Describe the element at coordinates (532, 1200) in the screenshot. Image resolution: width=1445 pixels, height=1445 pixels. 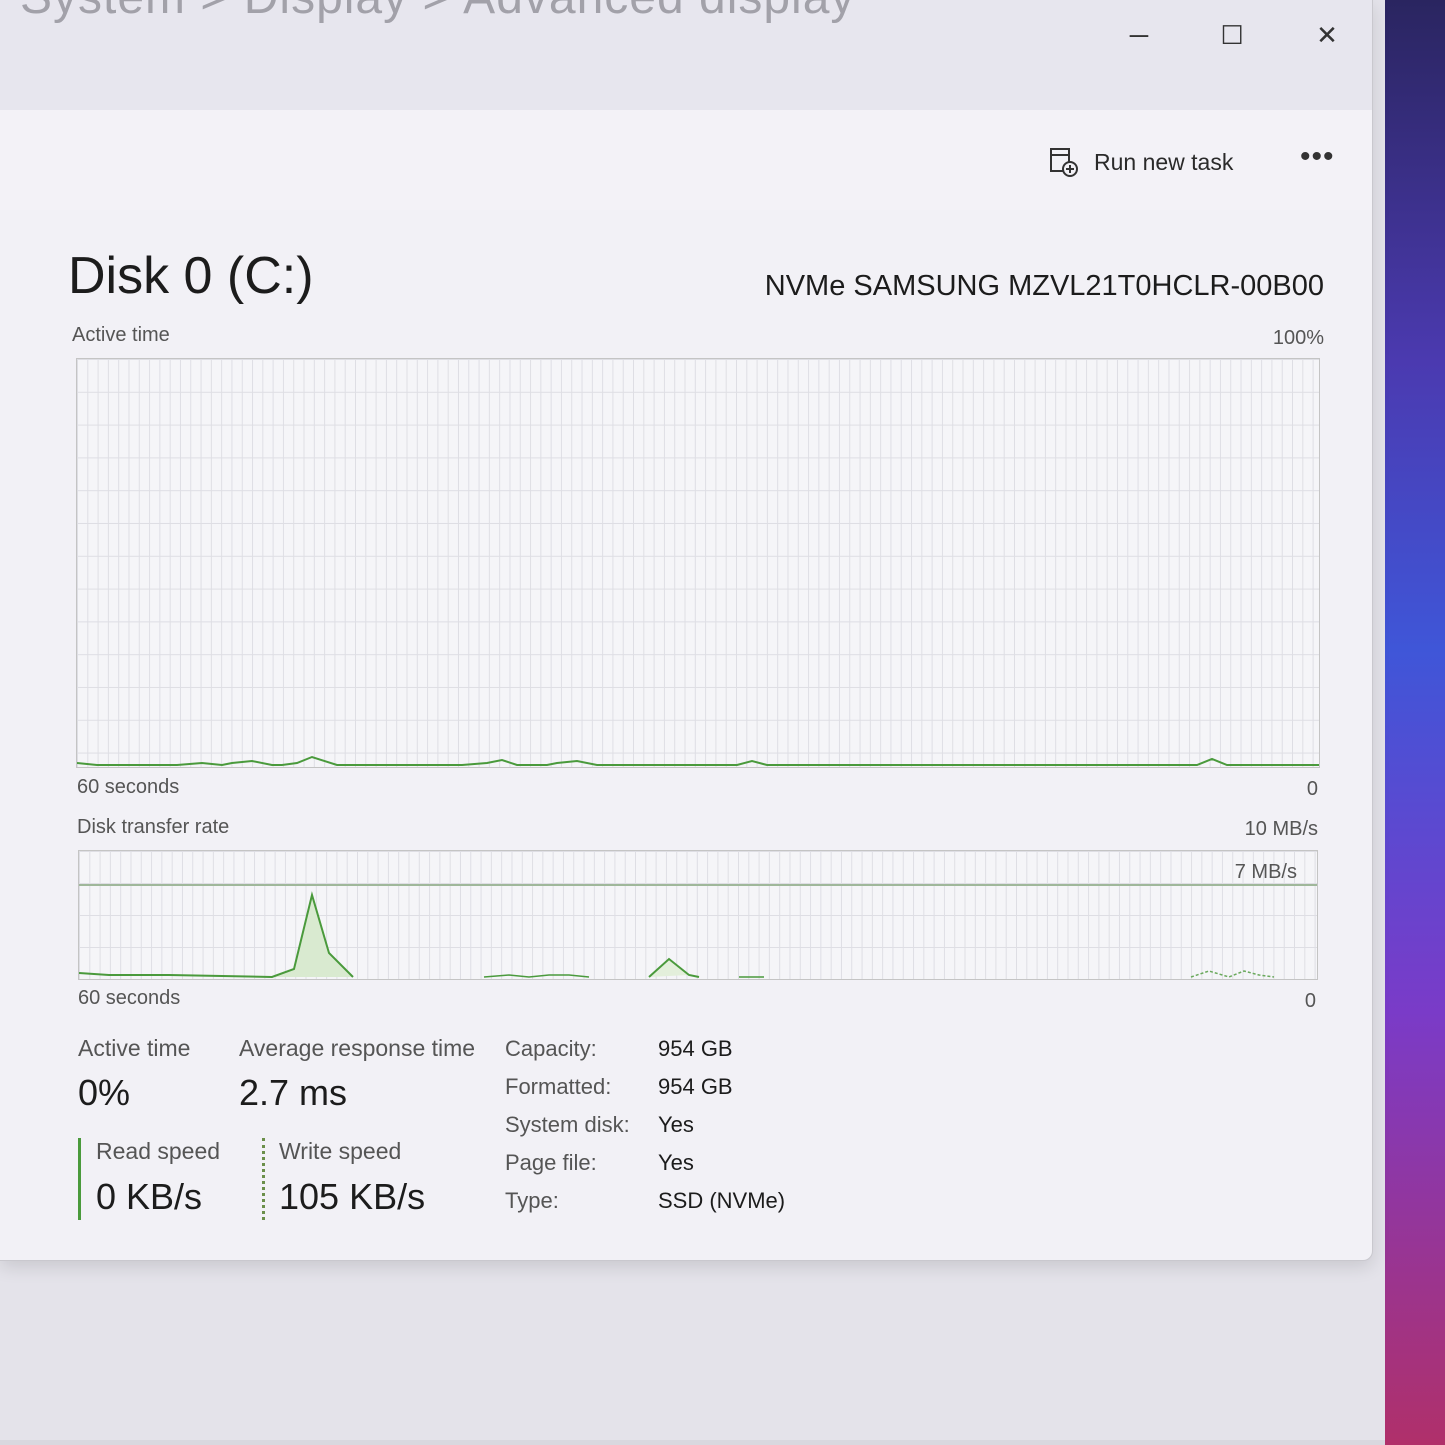
I see `type-label: Type:` at that location.